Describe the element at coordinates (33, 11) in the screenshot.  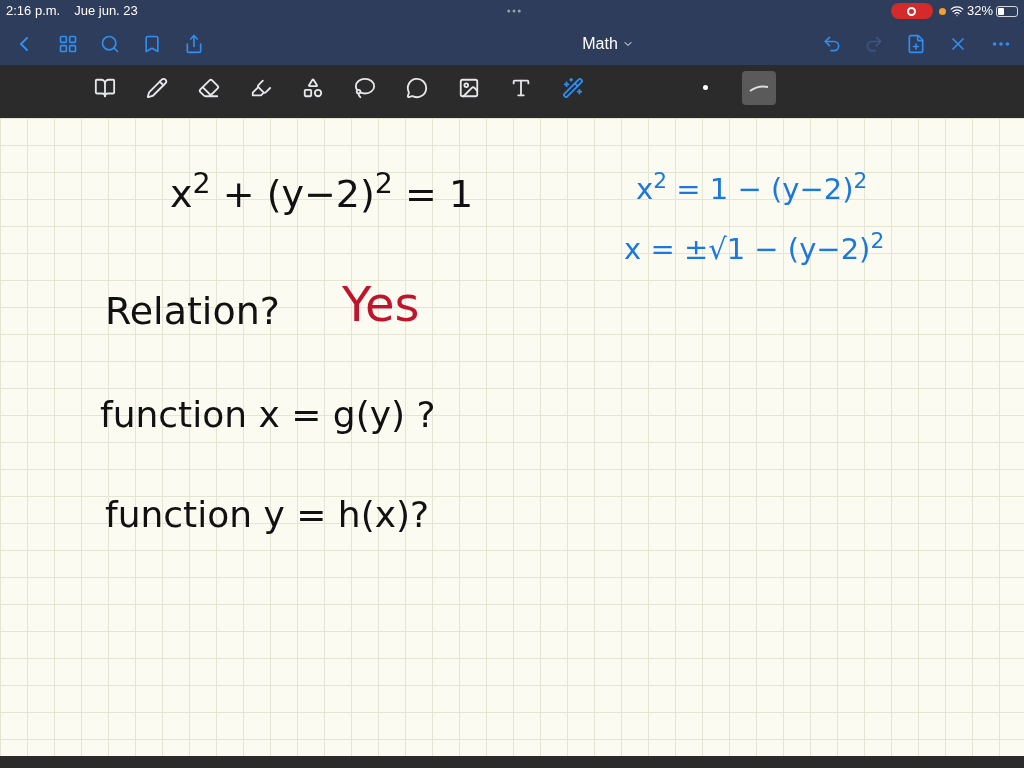
I see `status-time: 2:16 p.m.` at that location.